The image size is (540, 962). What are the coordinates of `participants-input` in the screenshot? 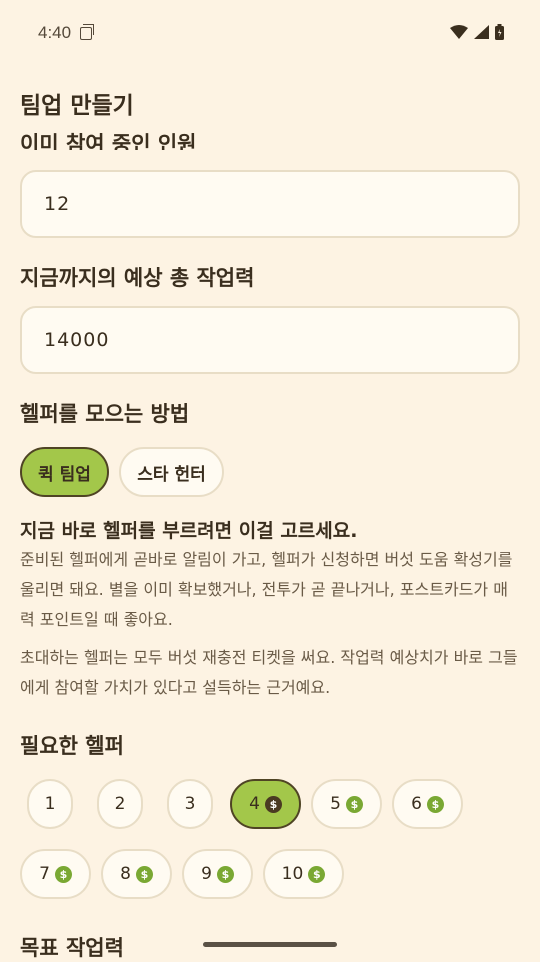 It's located at (264, 204).